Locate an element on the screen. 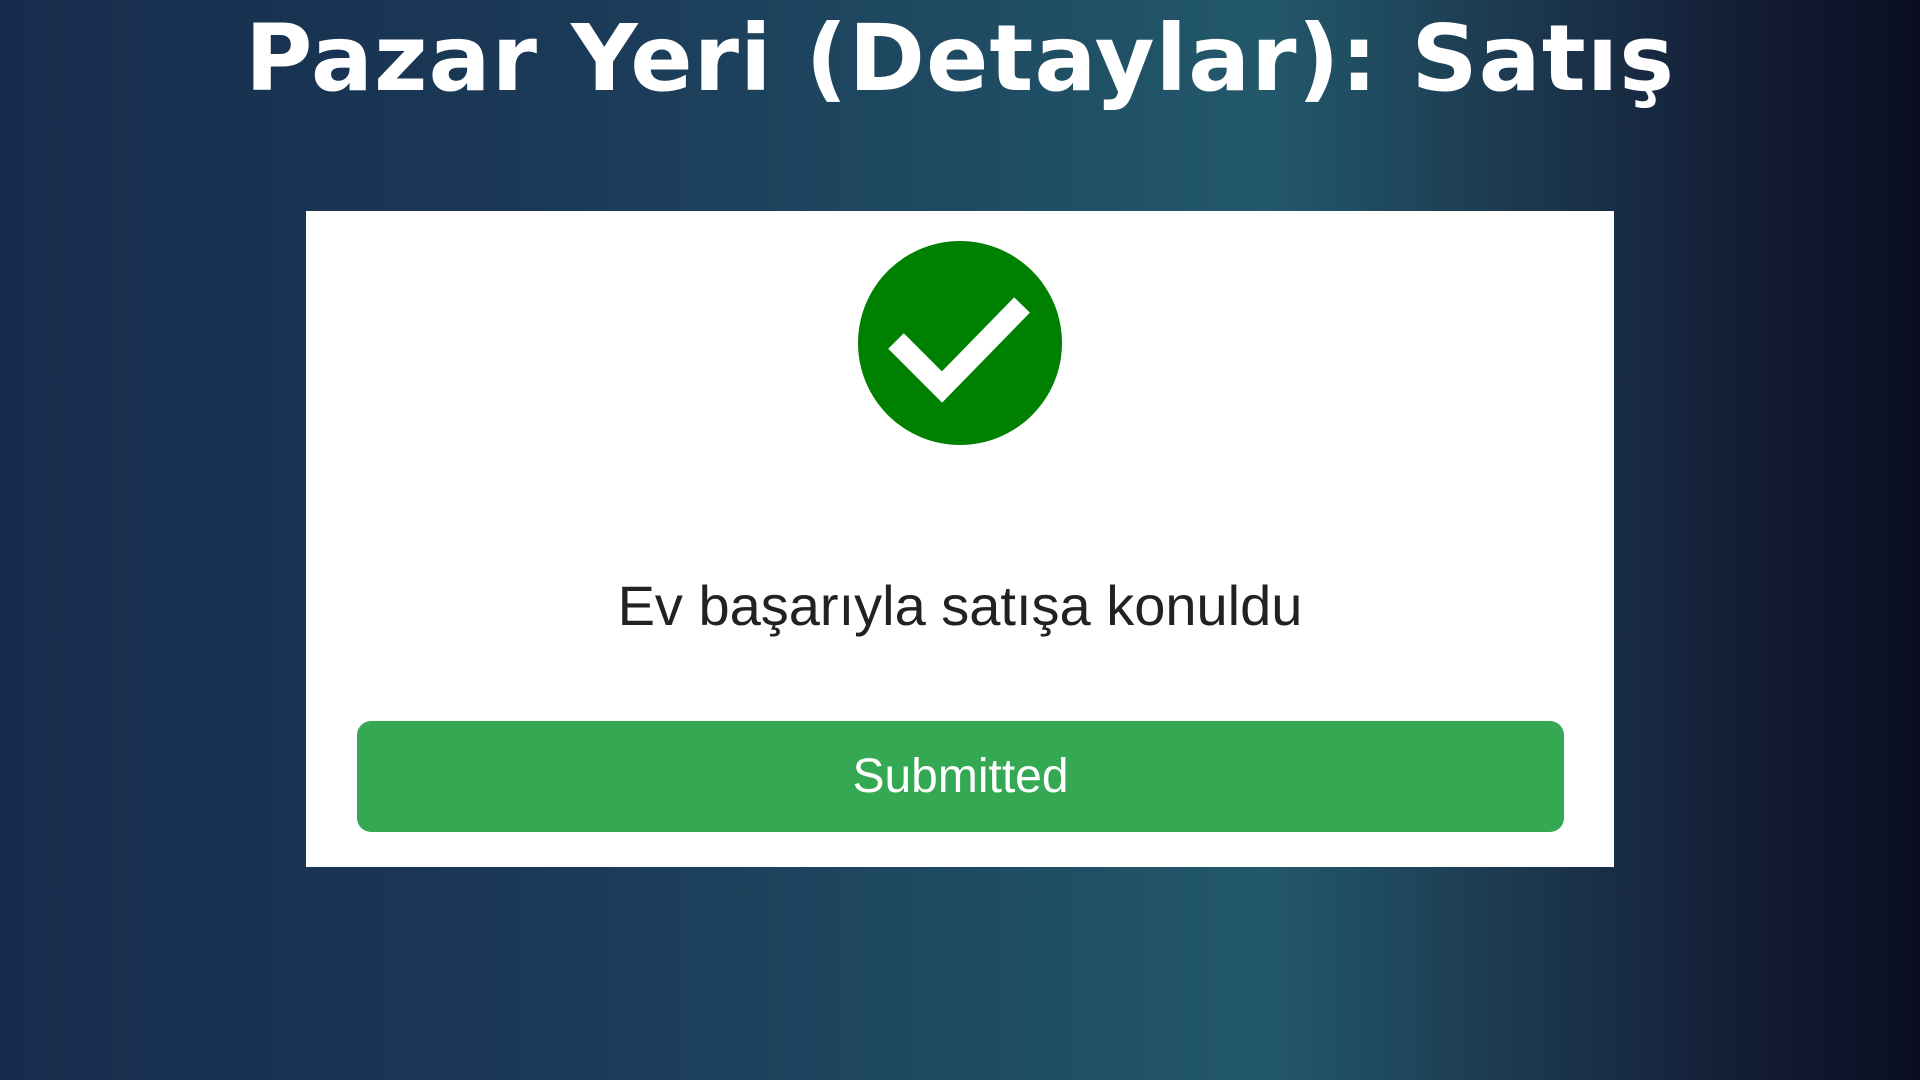 The height and width of the screenshot is (1080, 1920). submitted-button: Submitted is located at coordinates (960, 776).